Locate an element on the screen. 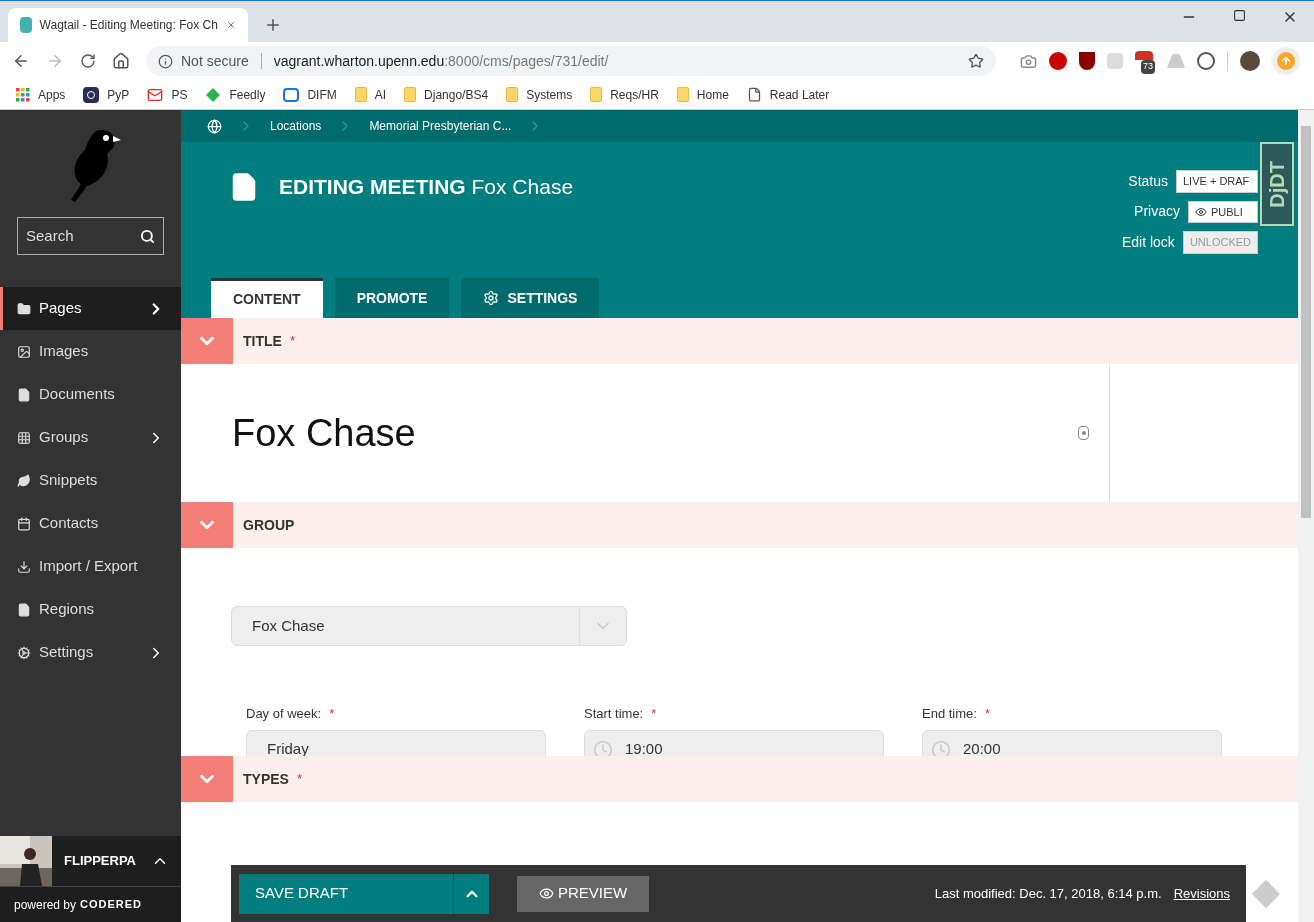 The image size is (1314, 922). last-modified-text: Last modified: Dec. 17, 2018, 6:14 p.m. is located at coordinates (1048, 893).